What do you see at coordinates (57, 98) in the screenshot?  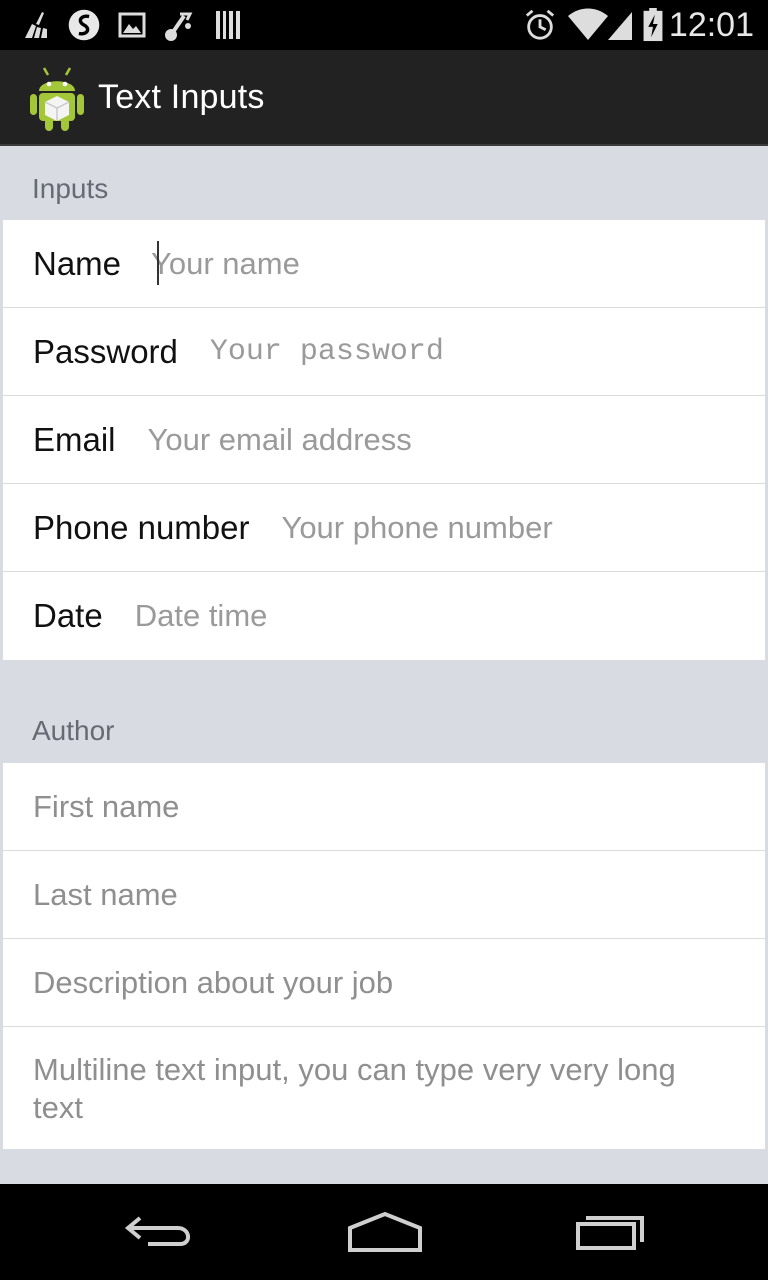 I see `android-robot-icon` at bounding box center [57, 98].